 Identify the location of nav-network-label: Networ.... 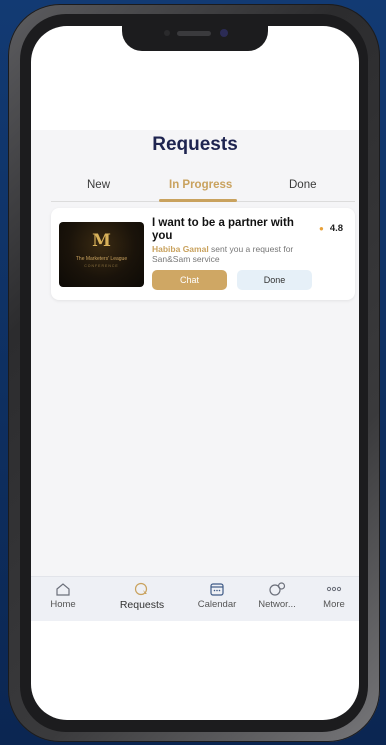
(277, 604).